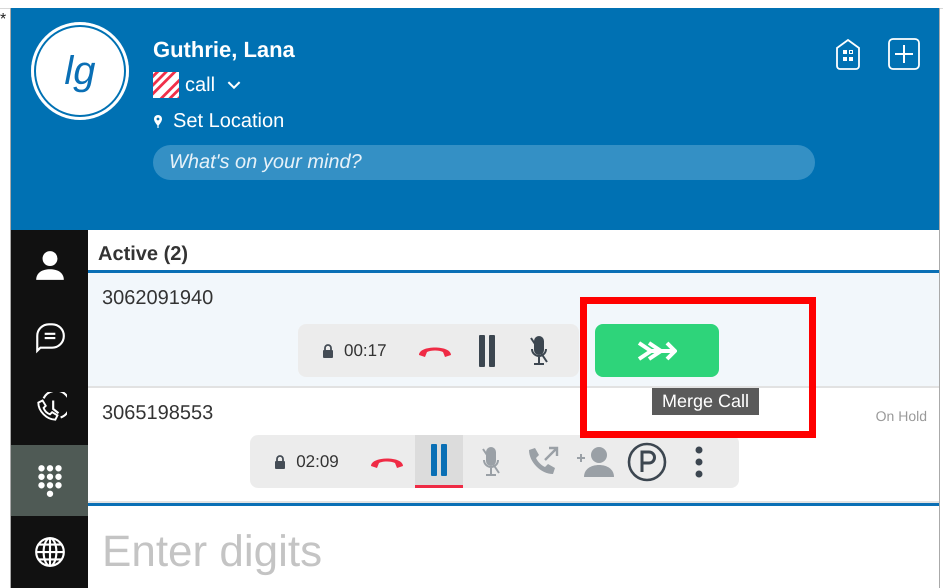 The height and width of the screenshot is (588, 943). Describe the element at coordinates (513, 544) in the screenshot. I see `digits-field: Enter digits` at that location.